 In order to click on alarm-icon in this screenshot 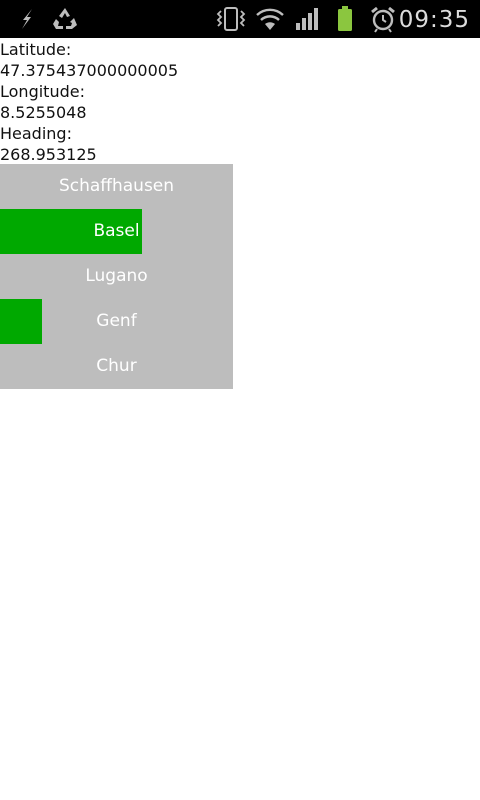, I will do `click(383, 19)`.